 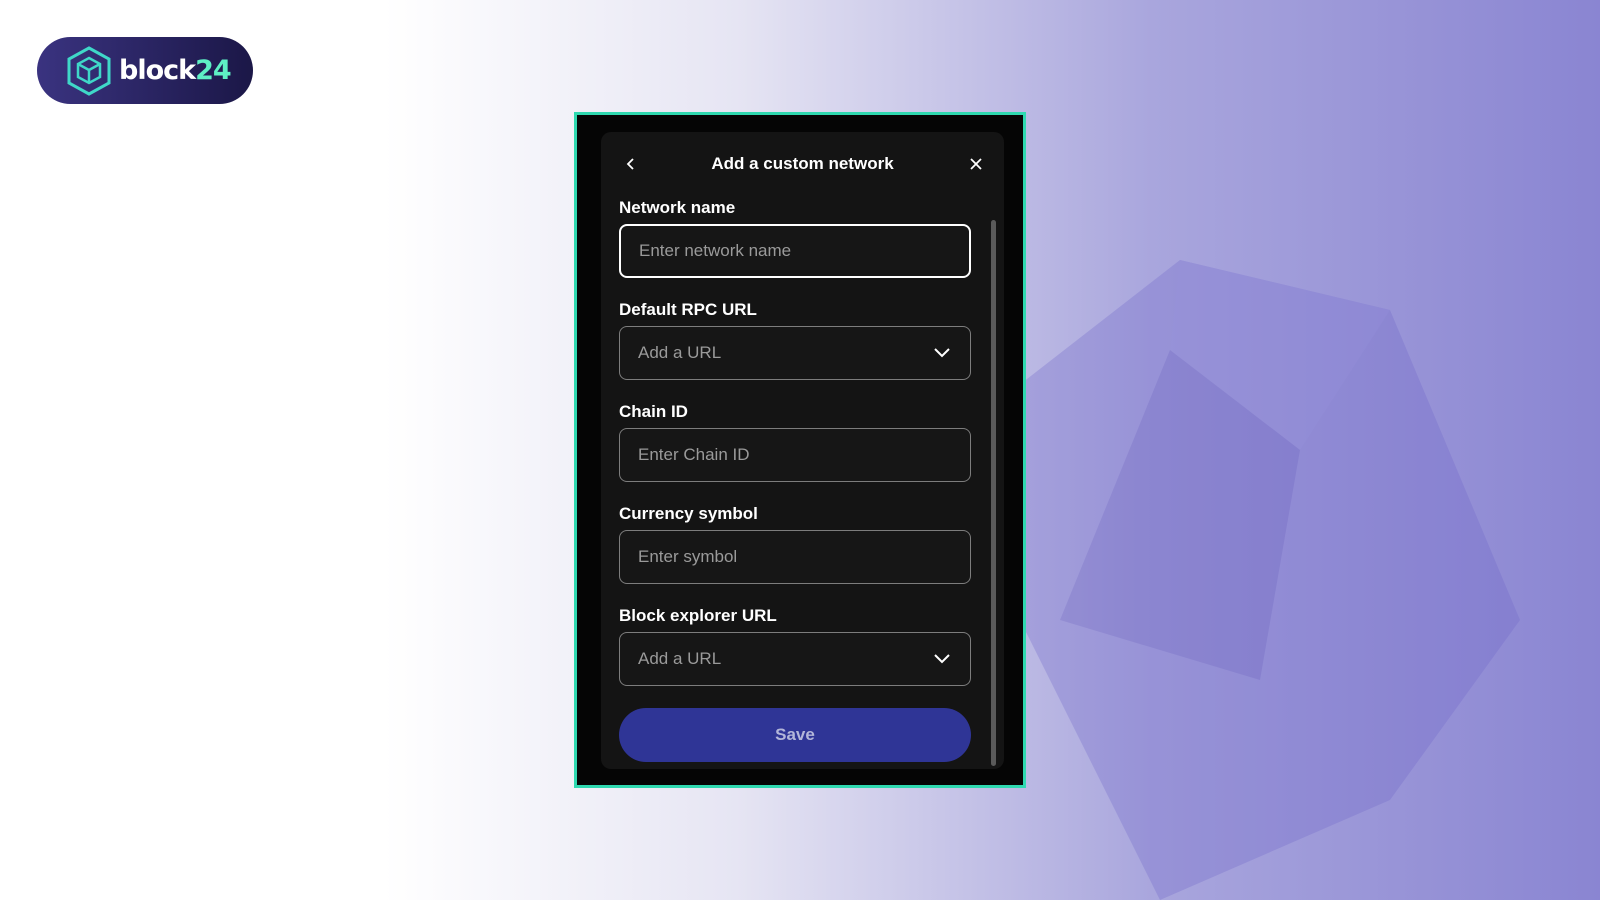 What do you see at coordinates (688, 513) in the screenshot?
I see `currency-symbol-label: Currency symbol` at bounding box center [688, 513].